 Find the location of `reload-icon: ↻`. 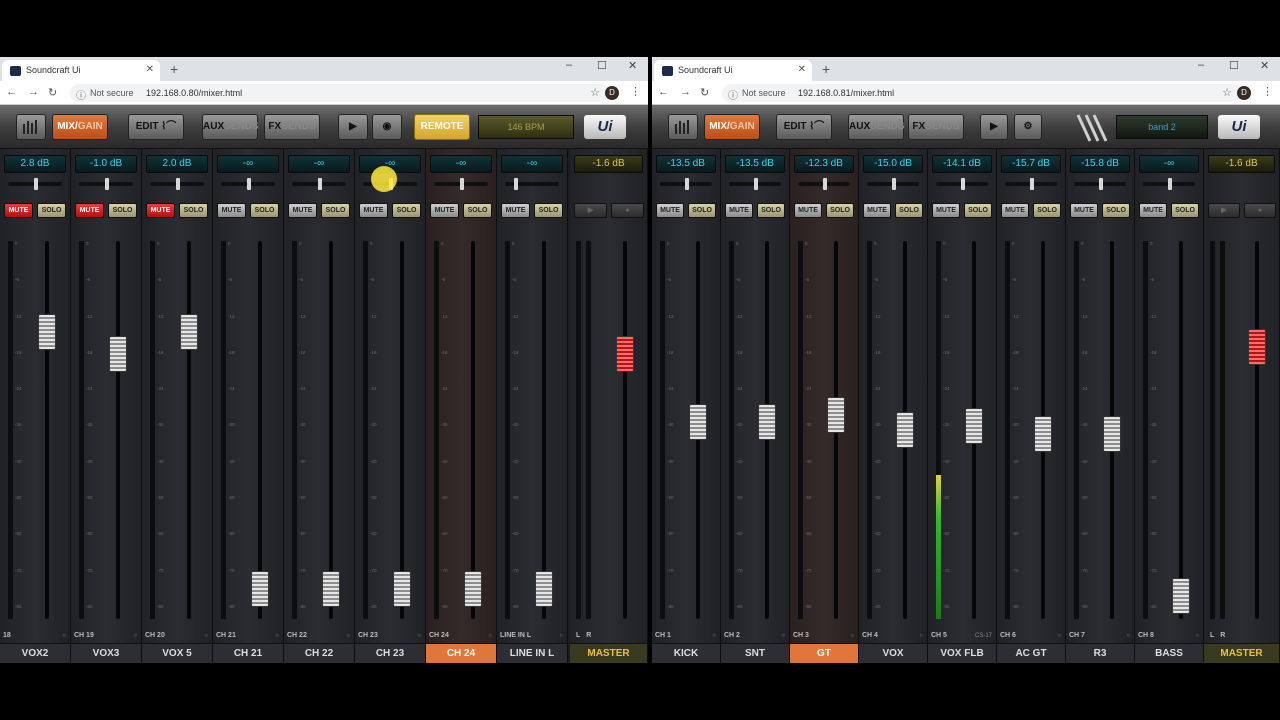

reload-icon: ↻ is located at coordinates (704, 92).